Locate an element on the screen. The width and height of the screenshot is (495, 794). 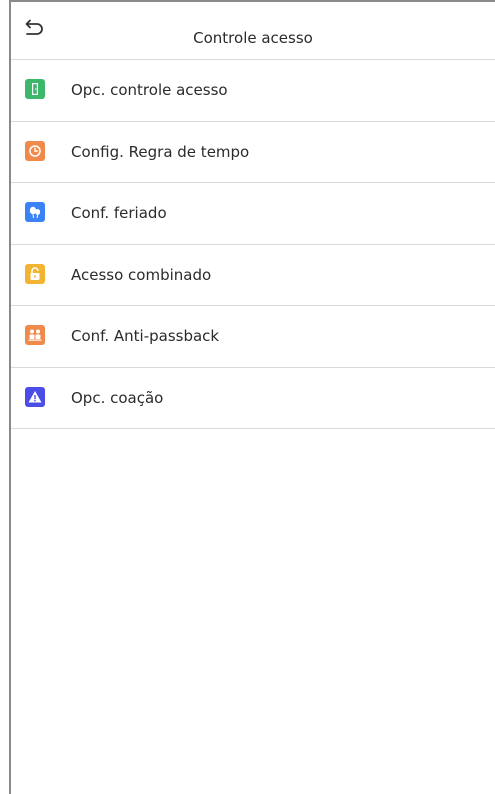
menu-item-duress: Opc. coação is located at coordinates (253, 398).